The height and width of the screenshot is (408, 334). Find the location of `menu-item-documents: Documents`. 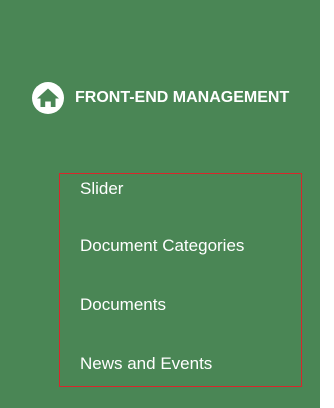

menu-item-documents: Documents is located at coordinates (123, 305).